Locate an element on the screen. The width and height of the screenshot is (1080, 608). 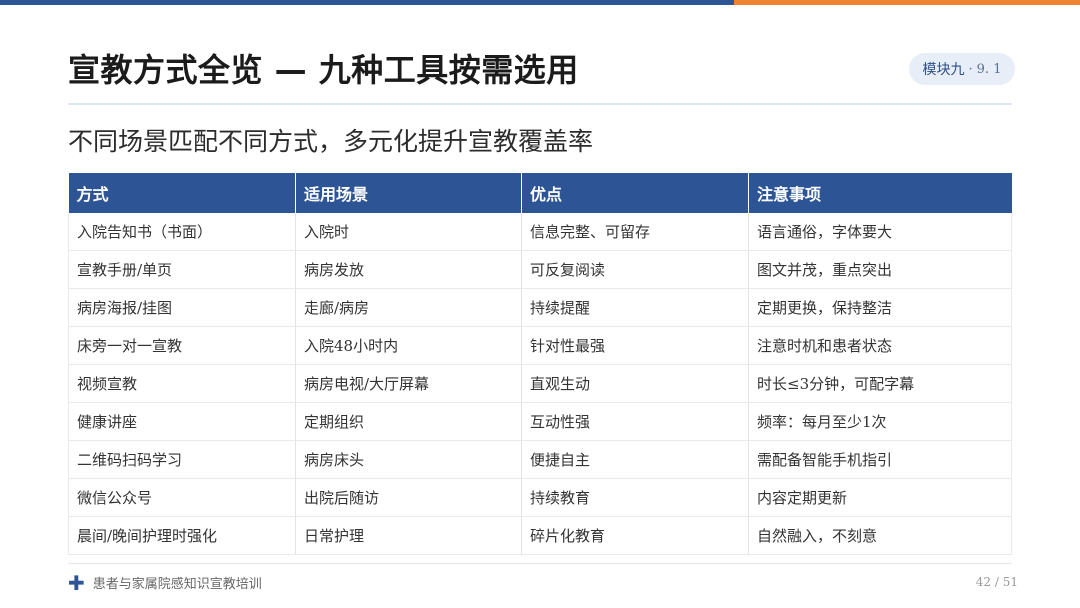
cell-mode: 视频宣教 is located at coordinates (182, 383).